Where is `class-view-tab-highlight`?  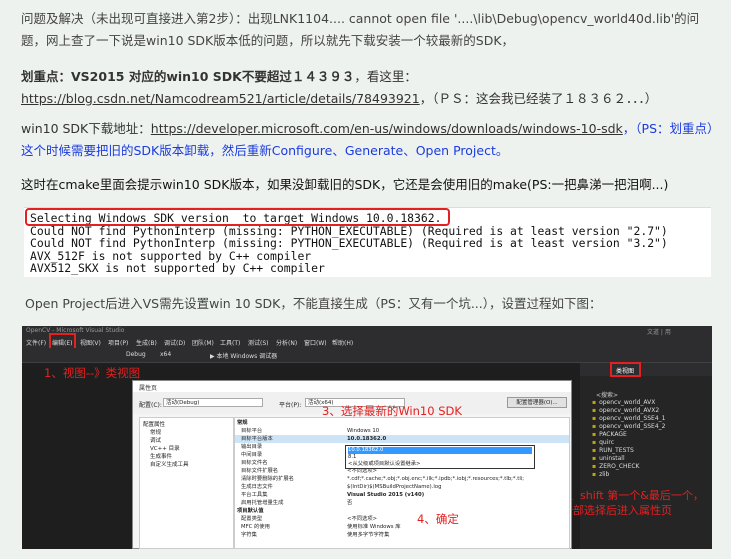
class-view-tab-highlight is located at coordinates (625, 369).